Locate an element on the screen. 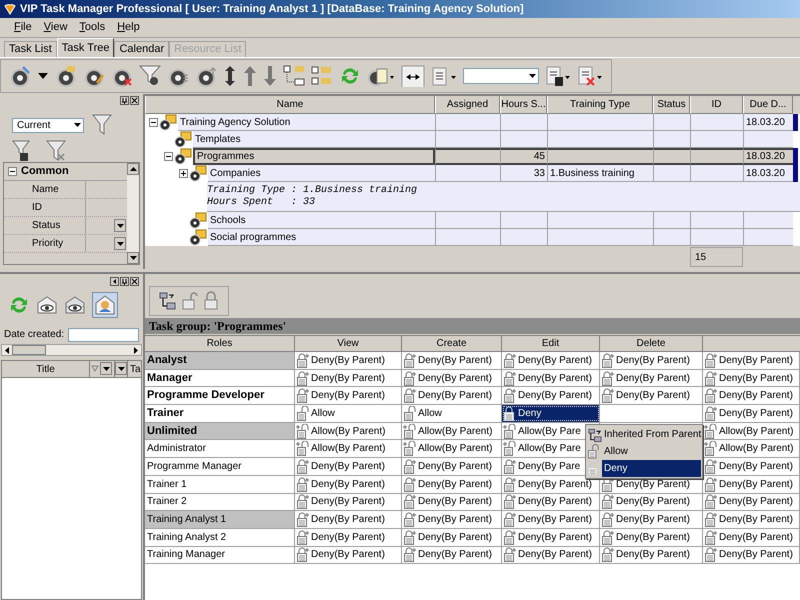 Image resolution: width=800 pixels, height=600 pixels. role-name: Programme Developer is located at coordinates (220, 395).